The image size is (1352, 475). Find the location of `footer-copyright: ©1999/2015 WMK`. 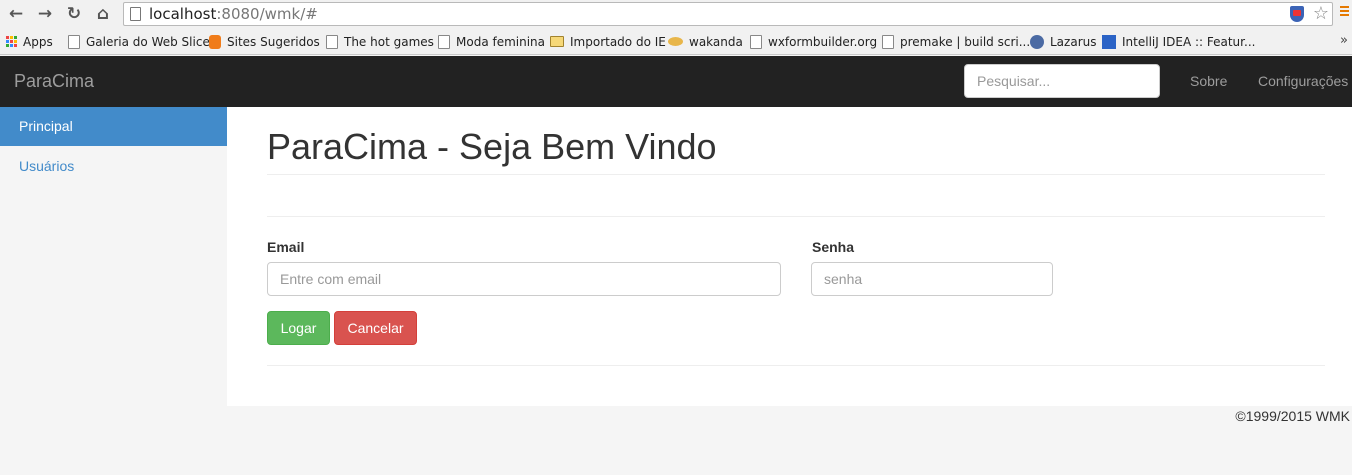

footer-copyright: ©1999/2015 WMK is located at coordinates (1292, 416).